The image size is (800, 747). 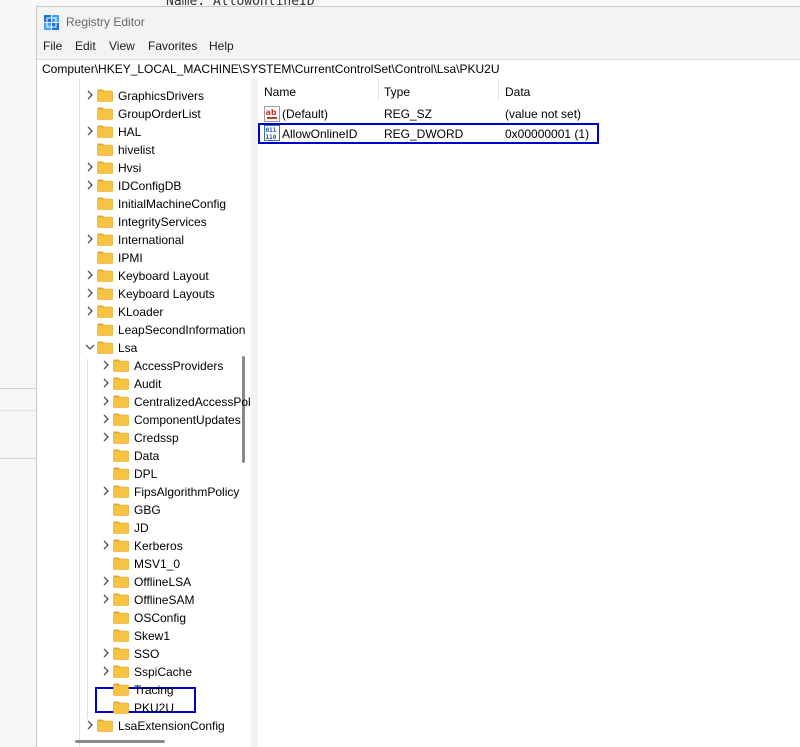 What do you see at coordinates (187, 420) in the screenshot?
I see `tree-item-label: ComponentUpdates` at bounding box center [187, 420].